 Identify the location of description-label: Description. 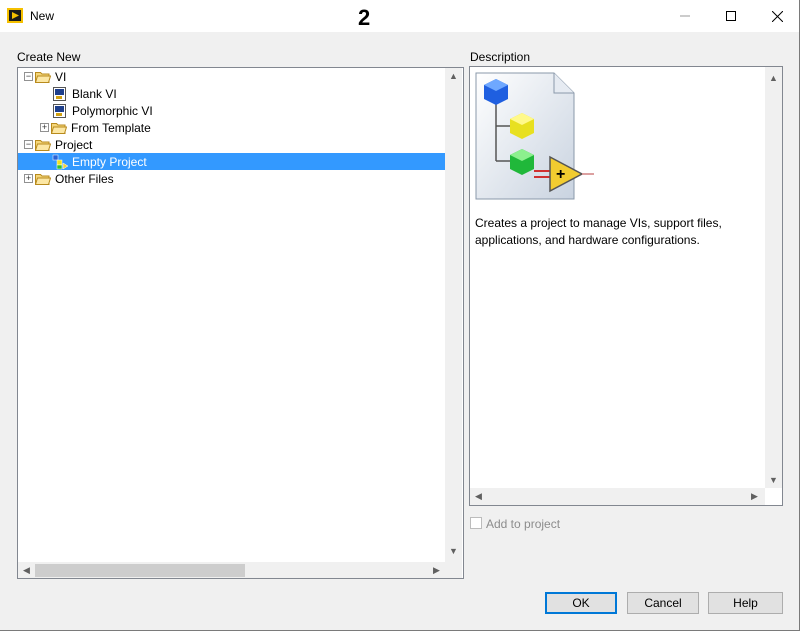
(500, 57).